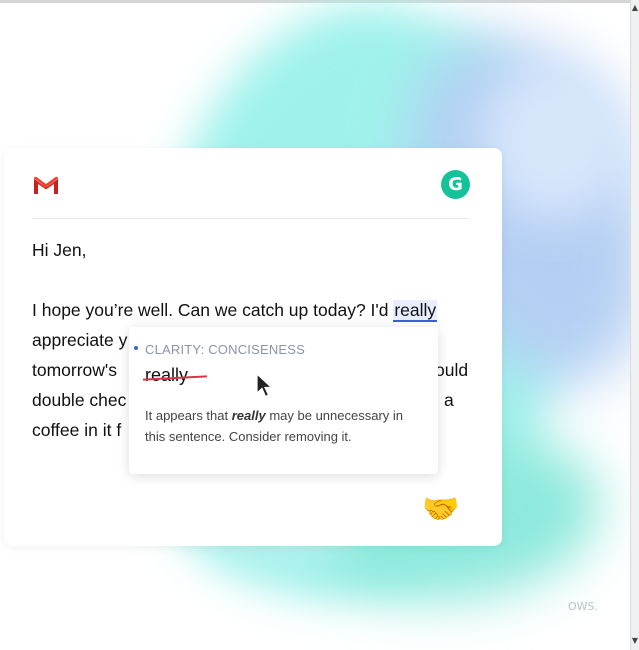  I want to click on background-gradient-blob, so click(555, 140).